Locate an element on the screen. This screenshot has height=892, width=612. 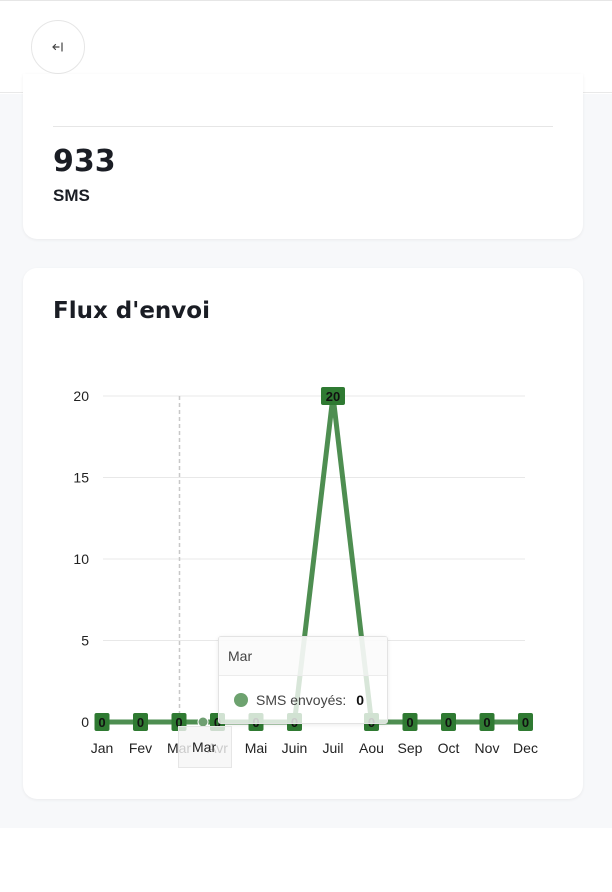
back-button is located at coordinates (58, 47).